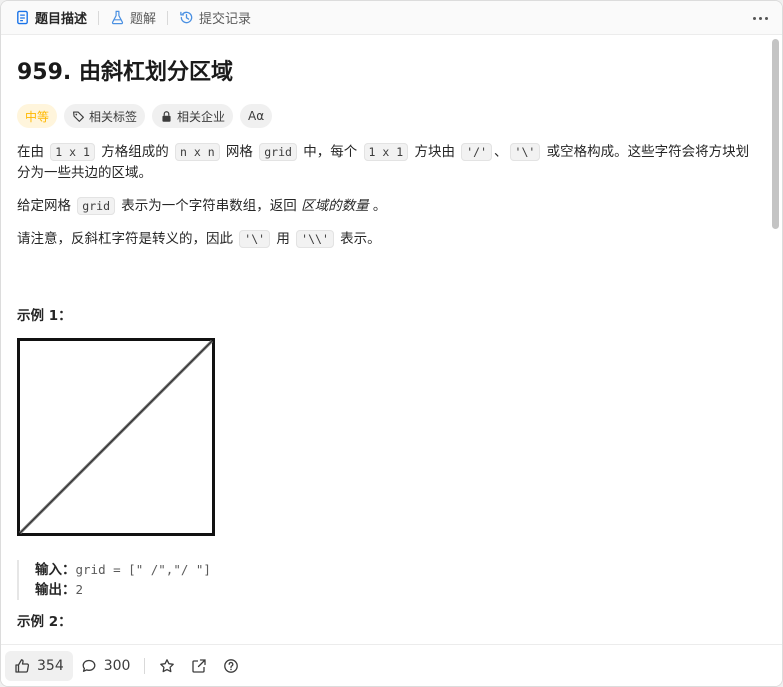 Image resolution: width=783 pixels, height=687 pixels. I want to click on output-value: 2, so click(79, 589).